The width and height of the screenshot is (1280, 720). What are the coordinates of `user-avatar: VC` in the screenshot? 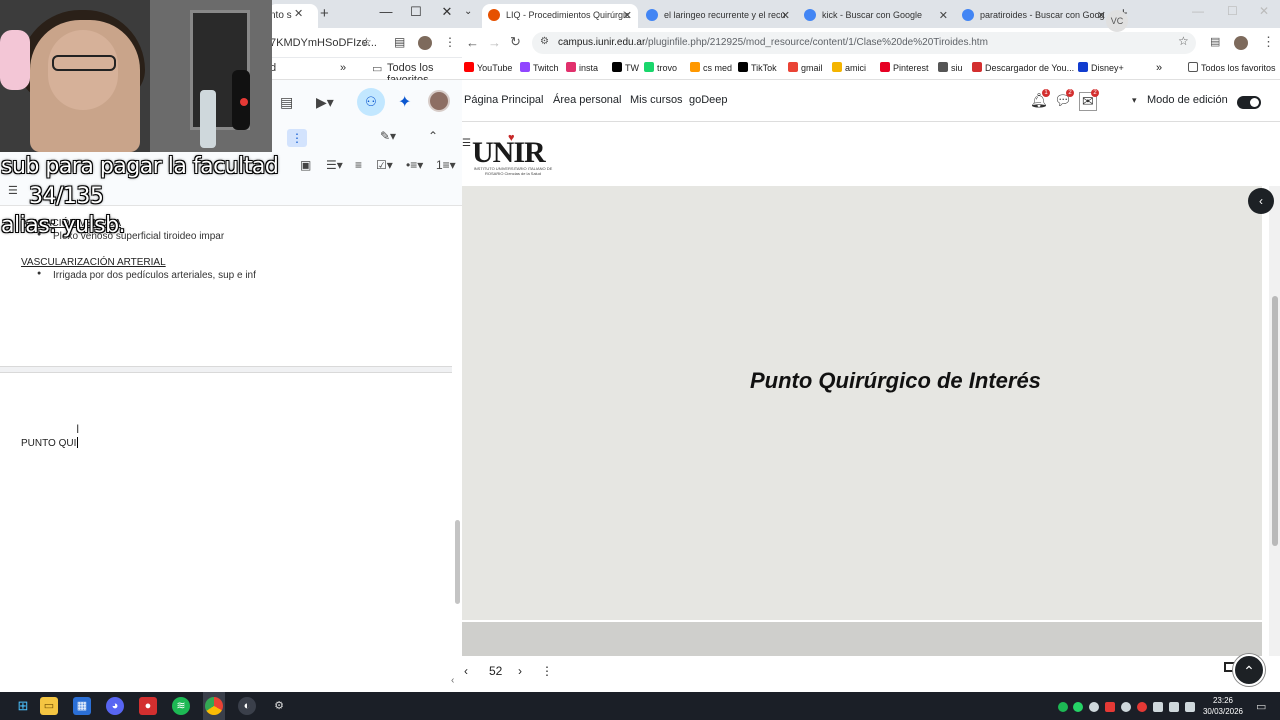 It's located at (1117, 21).